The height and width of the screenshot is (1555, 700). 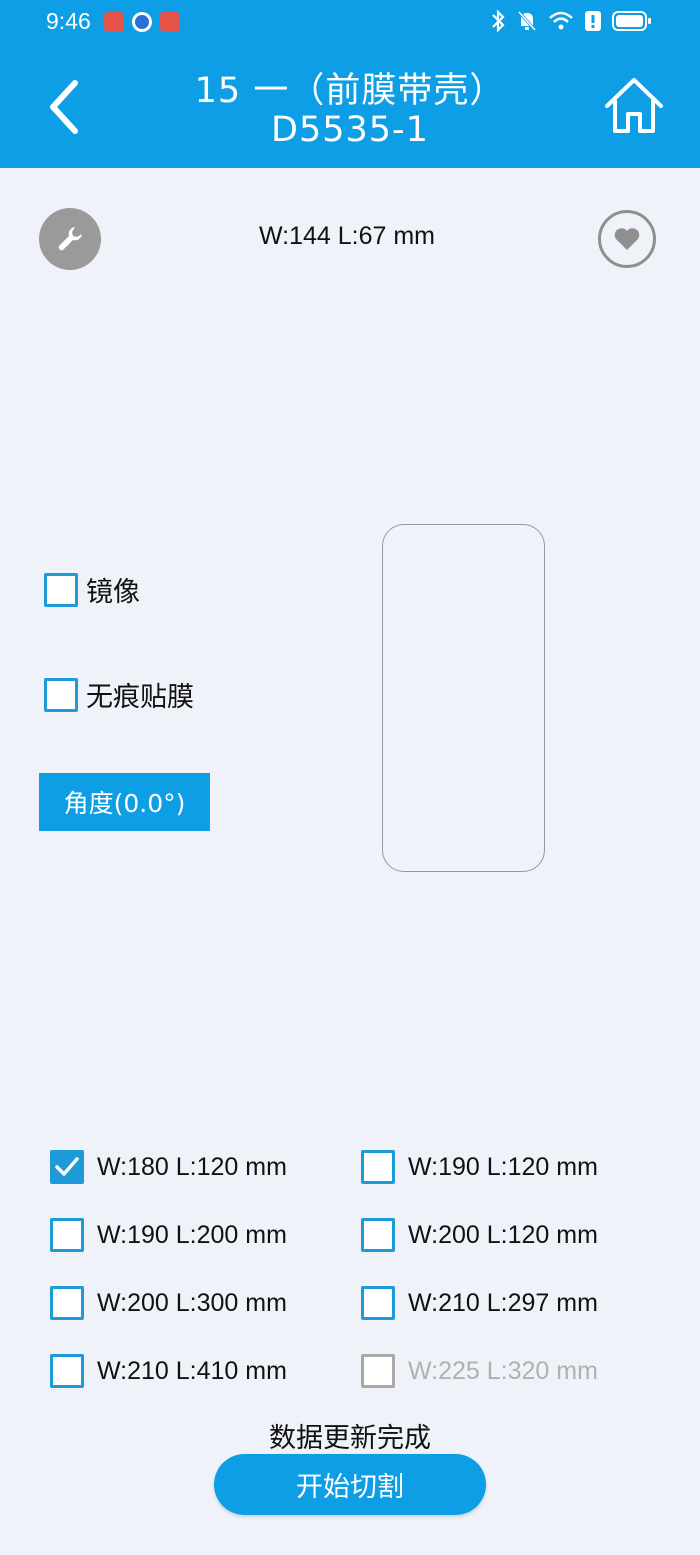 What do you see at coordinates (142, 22) in the screenshot?
I see `browser-icon` at bounding box center [142, 22].